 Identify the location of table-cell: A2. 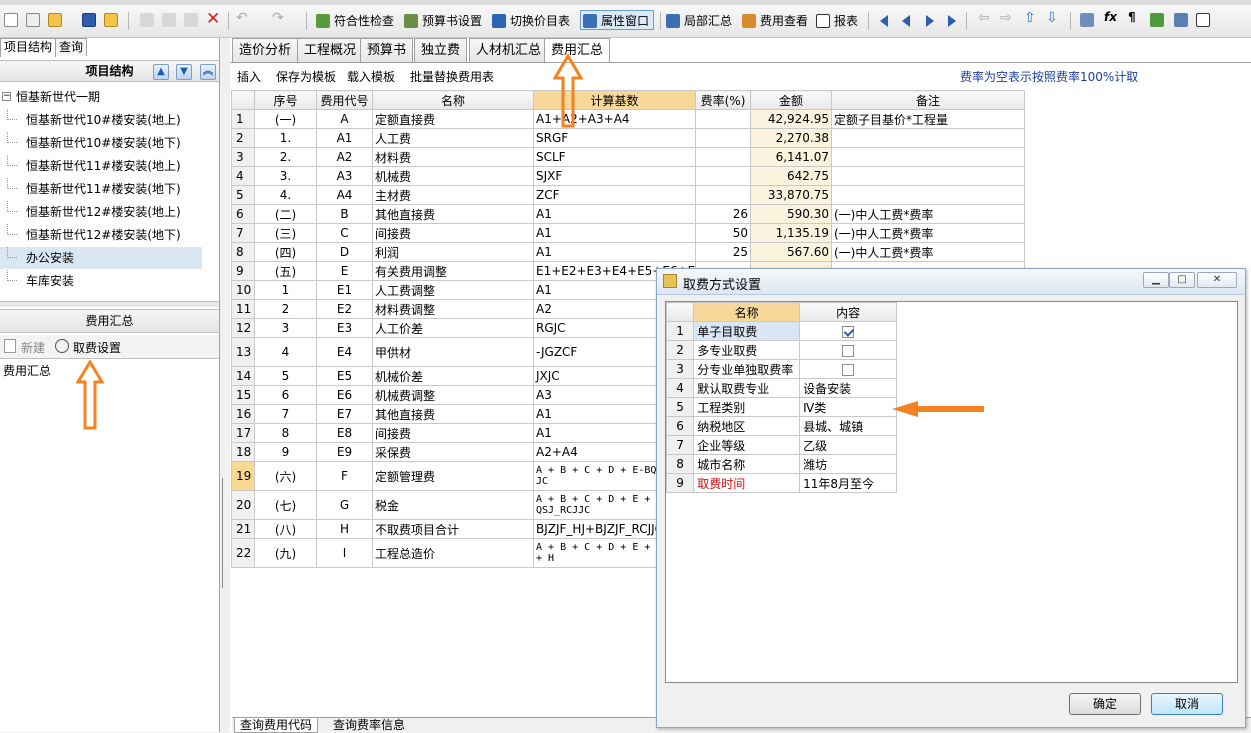
(344, 157).